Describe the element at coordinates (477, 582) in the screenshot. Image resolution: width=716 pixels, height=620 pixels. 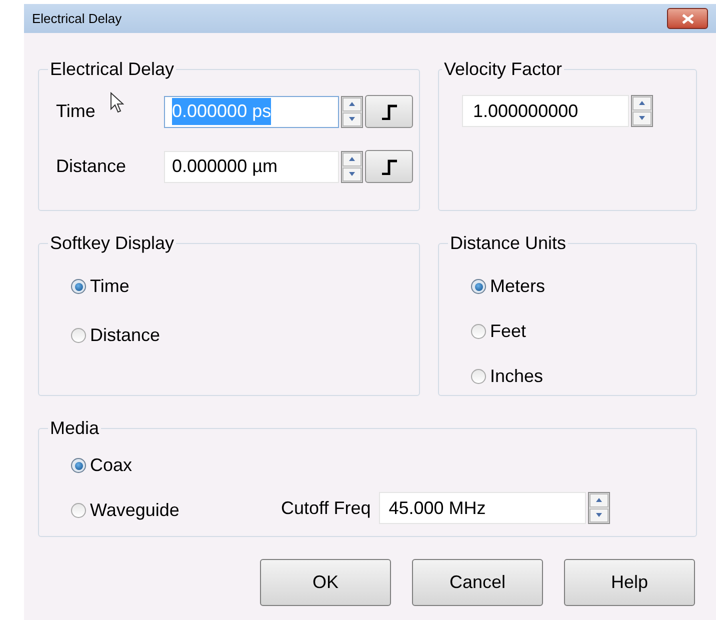
I see `dialog-button: Cancel` at that location.